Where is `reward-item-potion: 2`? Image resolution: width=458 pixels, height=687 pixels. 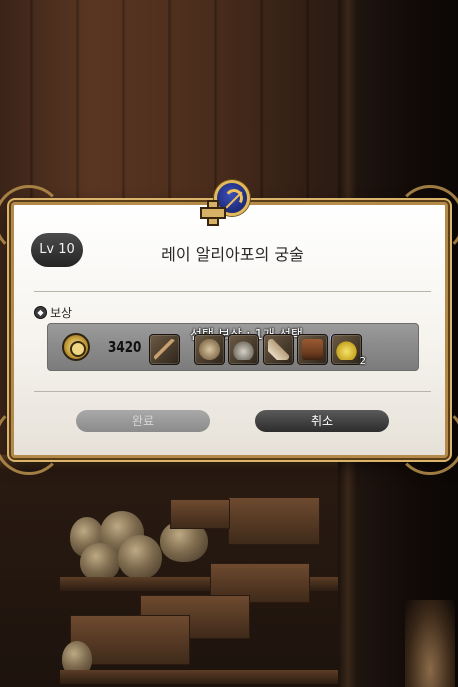
reward-item-potion: 2 is located at coordinates (348, 350).